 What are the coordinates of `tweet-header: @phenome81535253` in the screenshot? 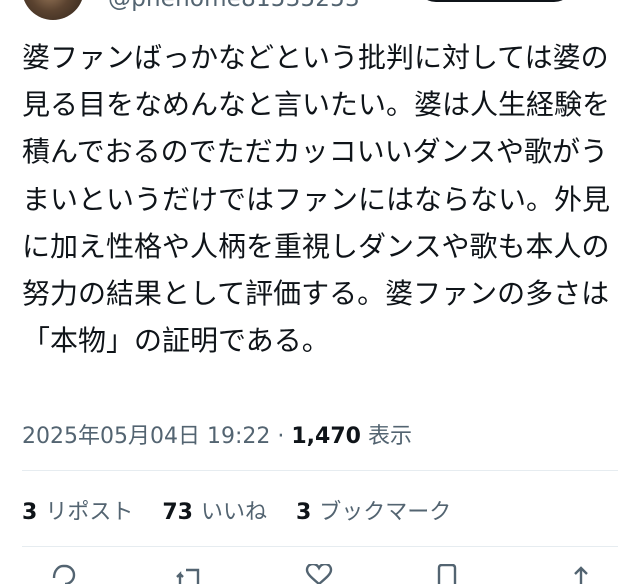 It's located at (320, 11).